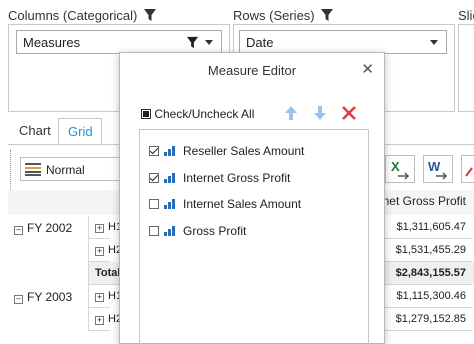 This screenshot has height=344, width=474. Describe the element at coordinates (48, 273) in the screenshot. I see `year-column` at that location.